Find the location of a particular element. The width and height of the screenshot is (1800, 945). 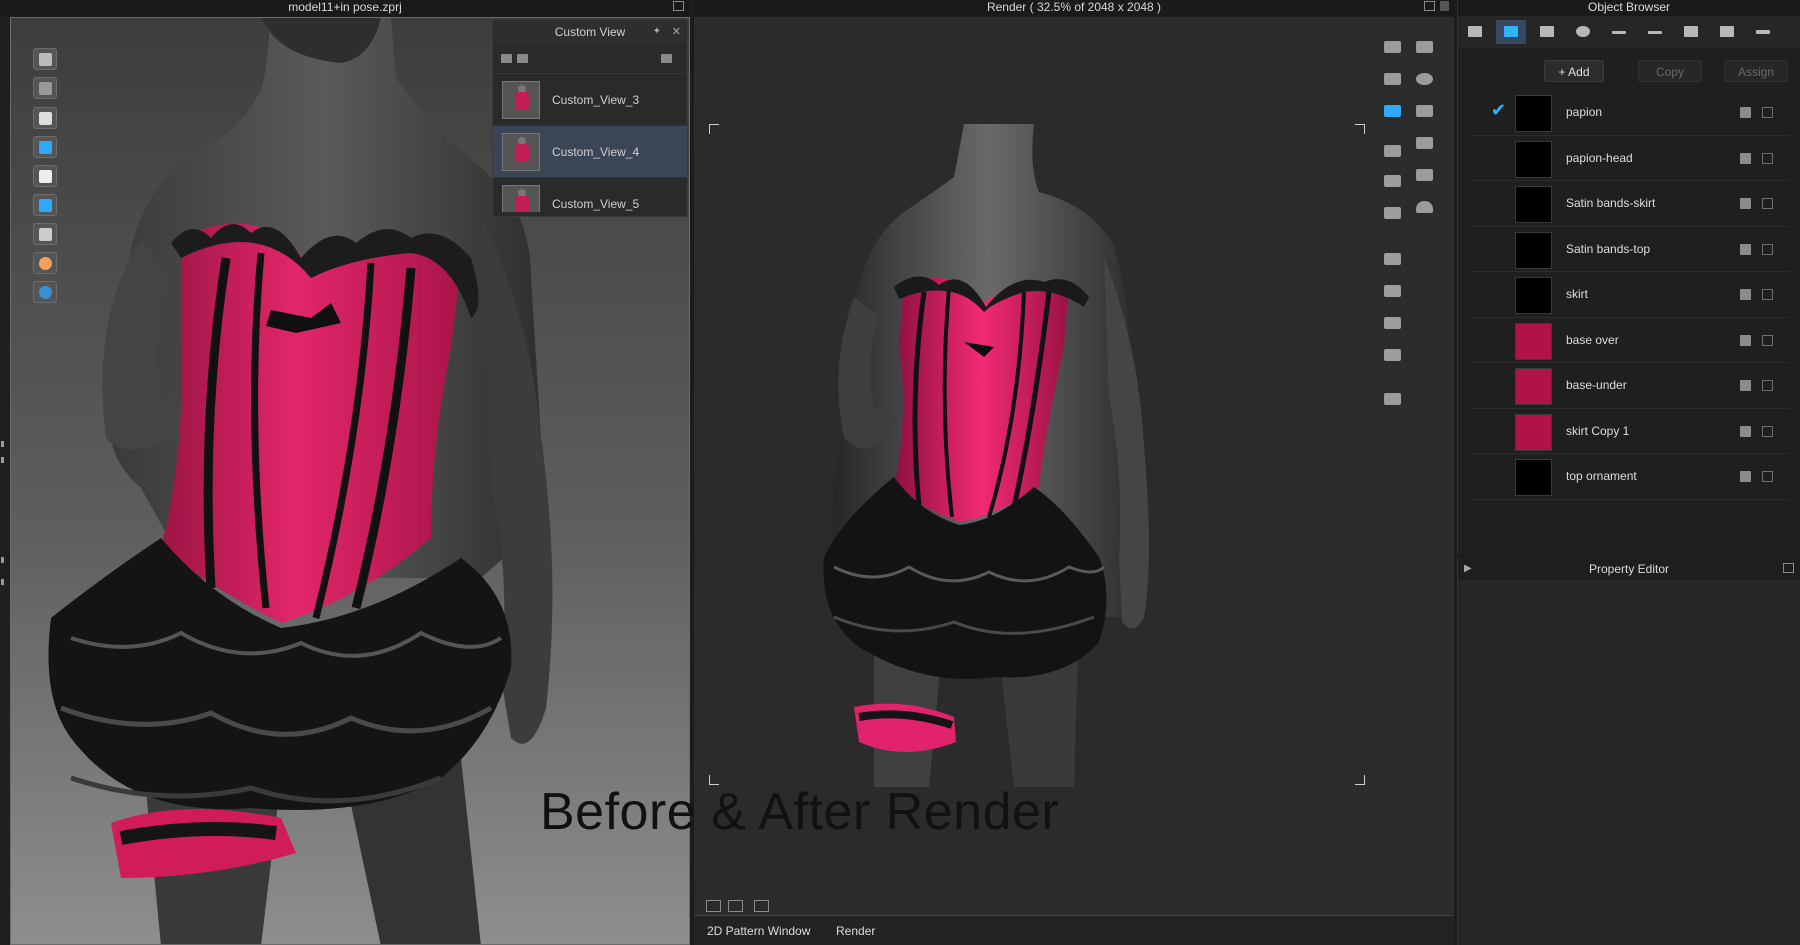

edge-marker is located at coordinates (2, 460).